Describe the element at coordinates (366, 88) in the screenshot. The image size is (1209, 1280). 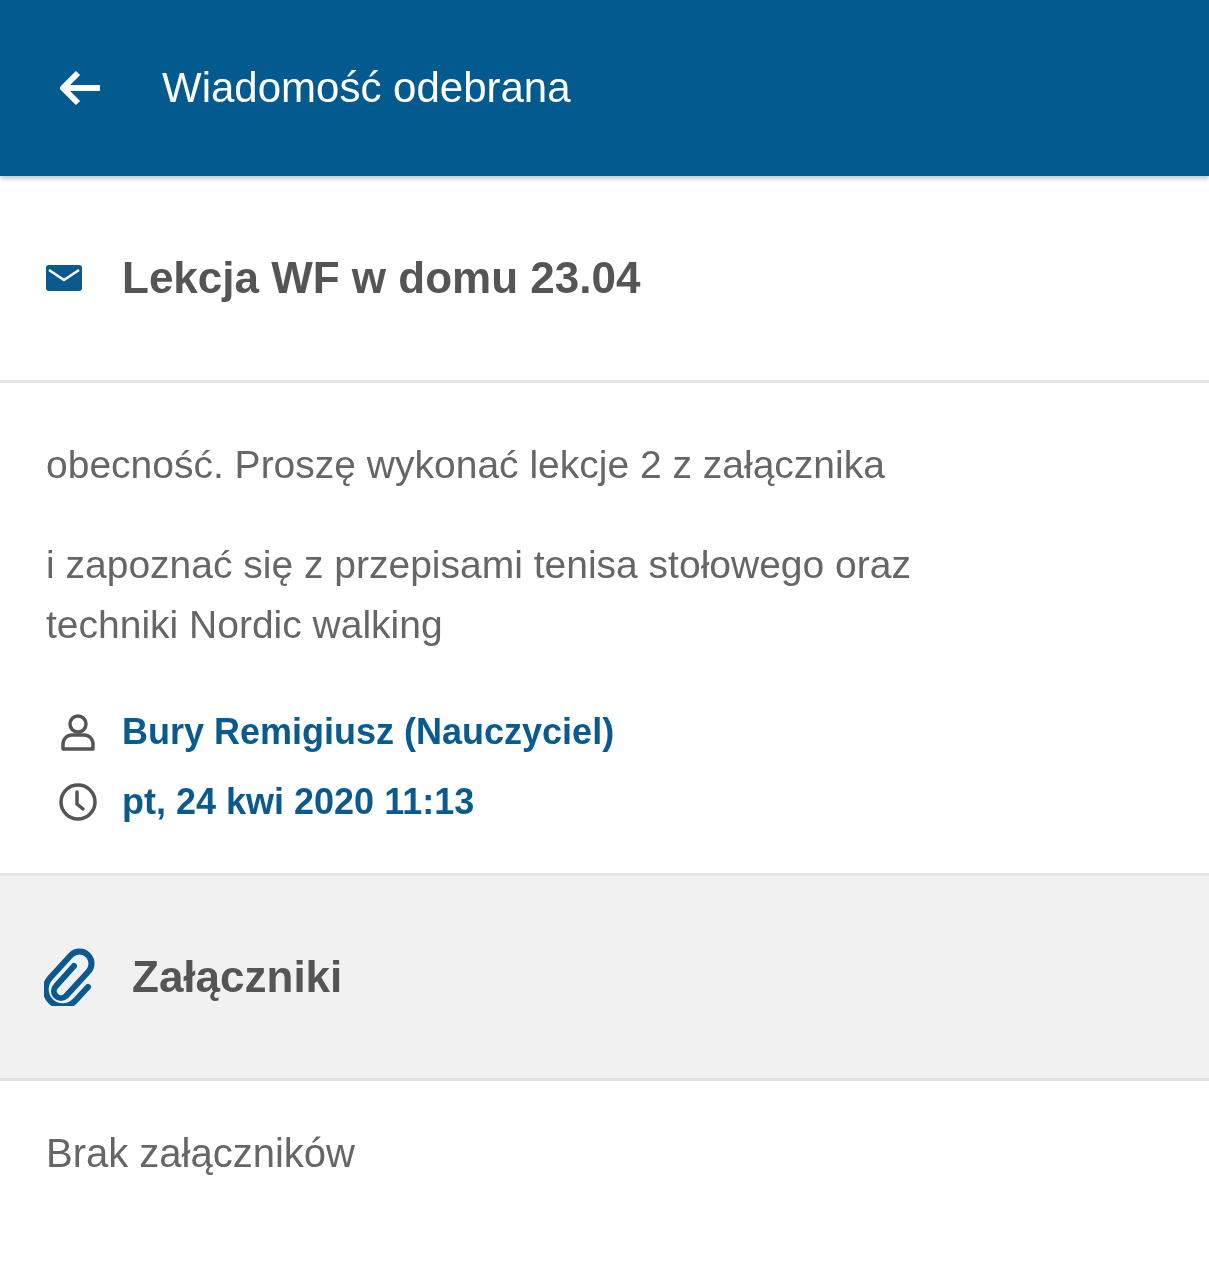
I see `screen-title: Wiadomość odebrana` at that location.